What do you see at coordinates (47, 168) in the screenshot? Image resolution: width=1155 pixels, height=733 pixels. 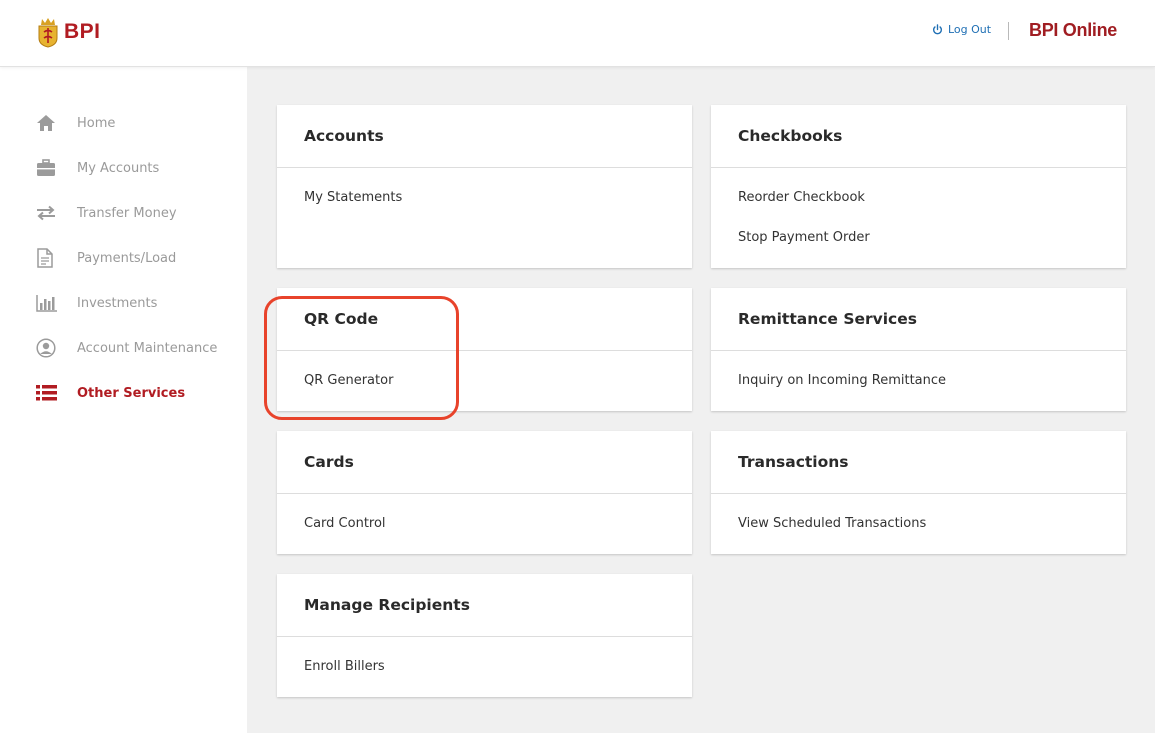 I see `briefcase-icon` at bounding box center [47, 168].